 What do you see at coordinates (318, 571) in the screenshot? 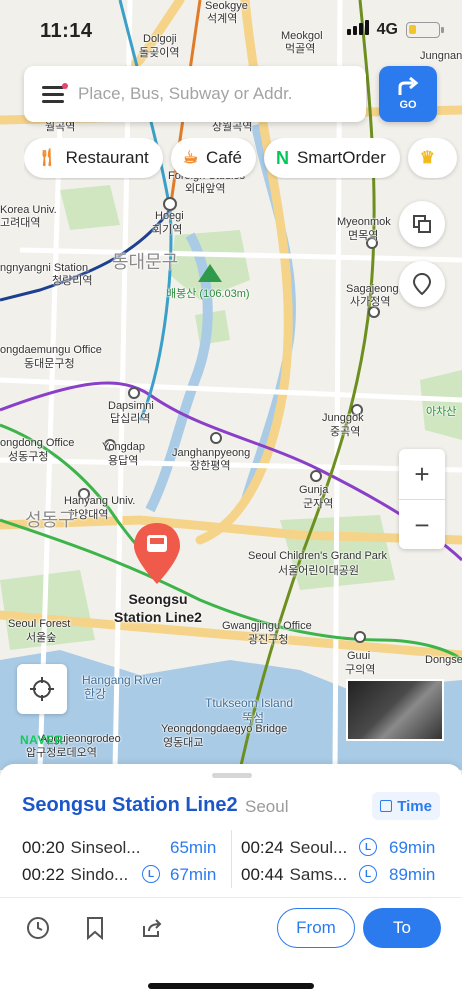
I see `map-label: 서울어린이대공원` at bounding box center [318, 571].